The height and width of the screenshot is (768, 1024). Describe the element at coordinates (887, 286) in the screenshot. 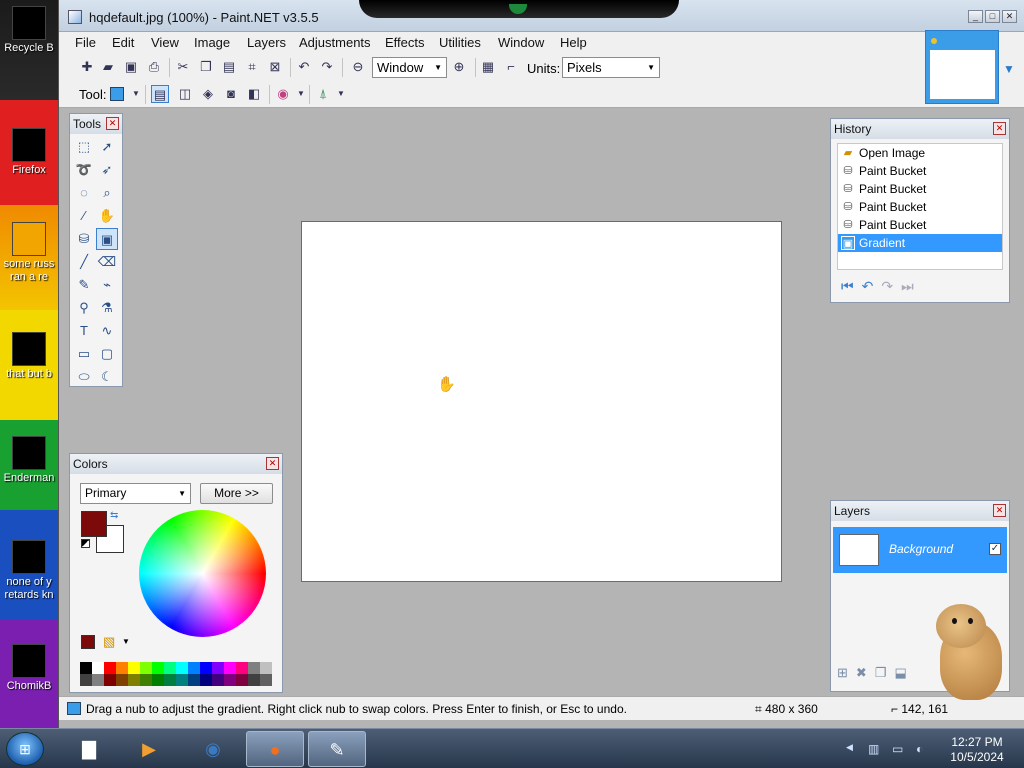

I see `redo-icon: ↷` at that location.